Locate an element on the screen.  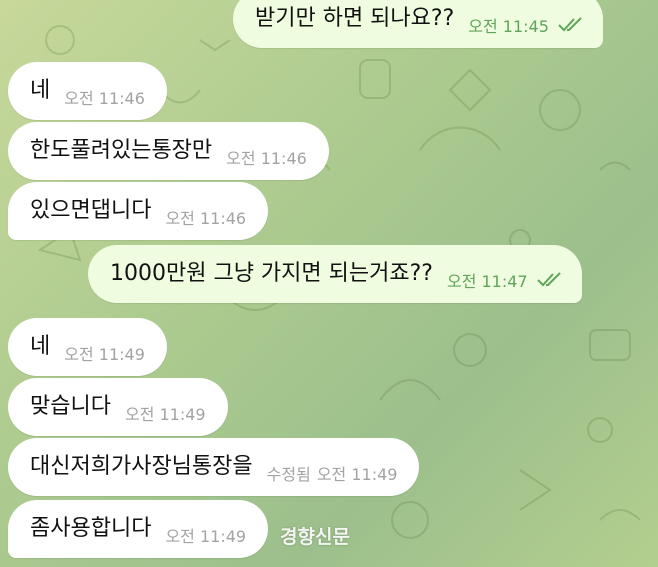
message-bubble-incoming: 대신저희가사장님통장을 수정됨 오전 11:49 is located at coordinates (214, 467).